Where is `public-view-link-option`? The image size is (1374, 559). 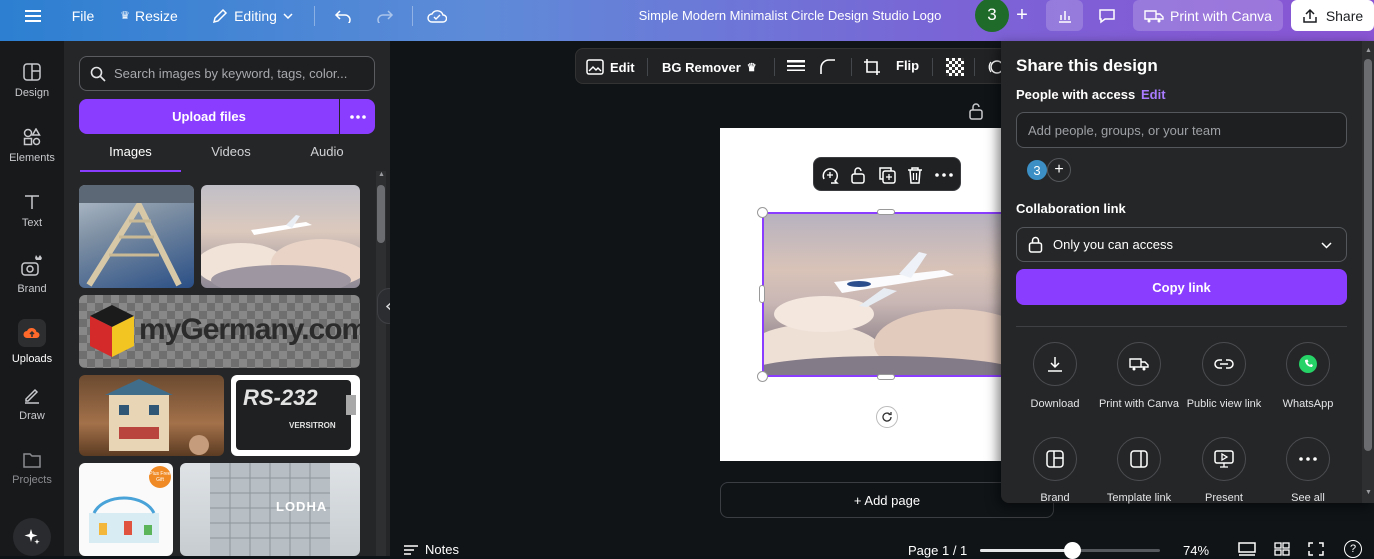
public-view-link-option is located at coordinates (1224, 364).